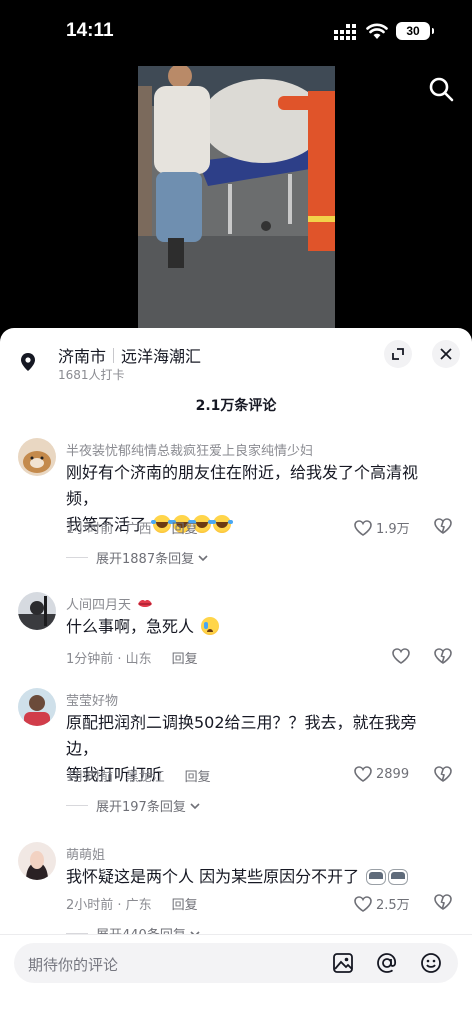 Image resolution: width=472 pixels, height=1024 pixels. Describe the element at coordinates (242, 485) in the screenshot. I see `comment-text-line: 刚好有个济南的朋友住在附近，给我发了个高清视频，` at that location.